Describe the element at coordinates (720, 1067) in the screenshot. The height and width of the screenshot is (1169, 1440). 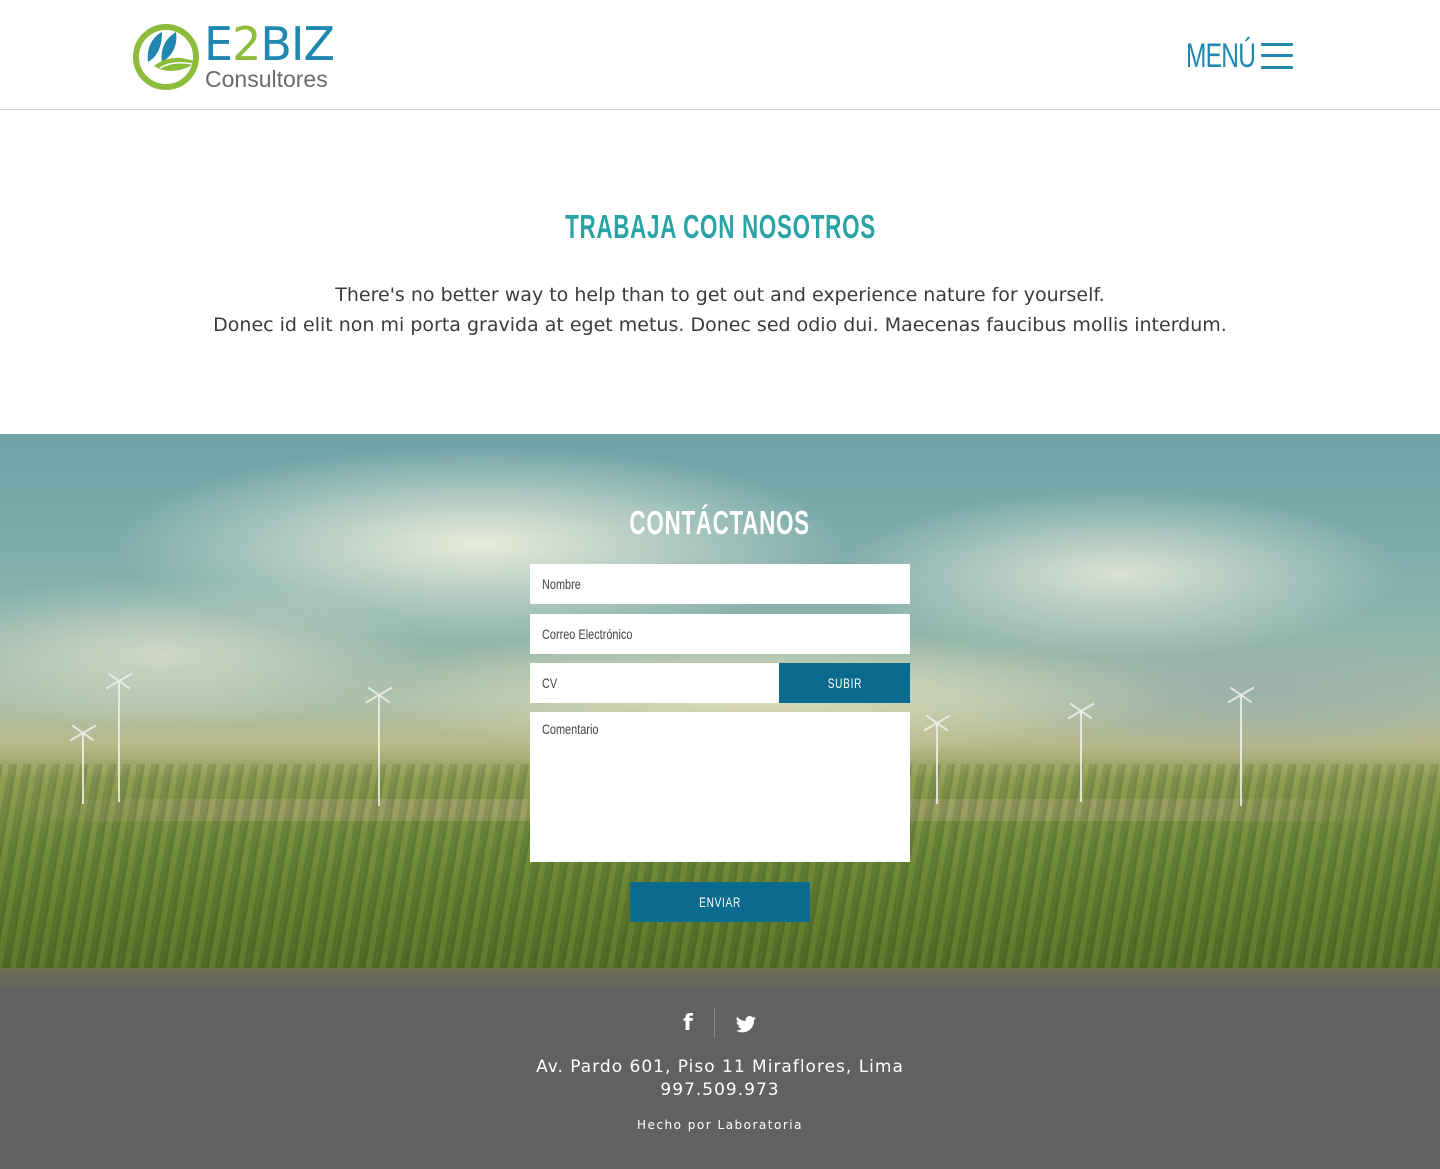
I see `address-line: Av. Pardo 601, Piso 11 Miraflores, Lima` at that location.